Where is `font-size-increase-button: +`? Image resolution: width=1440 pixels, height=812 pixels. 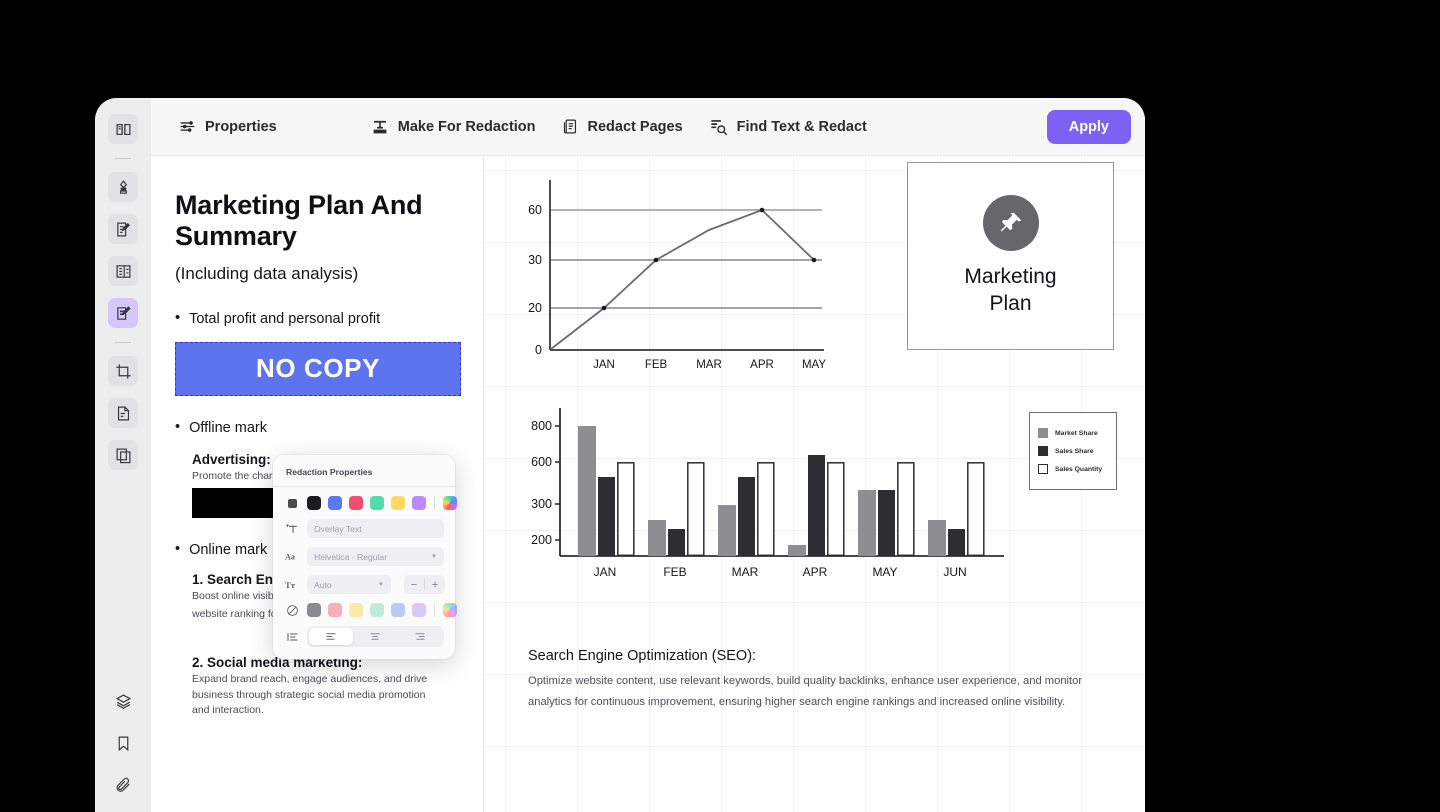
font-size-increase-button: + is located at coordinates (435, 585).